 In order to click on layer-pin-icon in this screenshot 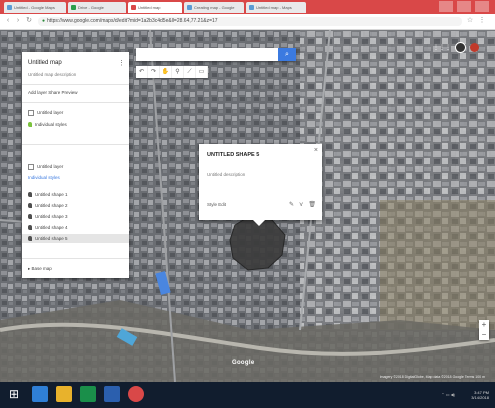, I will do `click(30, 125)`.